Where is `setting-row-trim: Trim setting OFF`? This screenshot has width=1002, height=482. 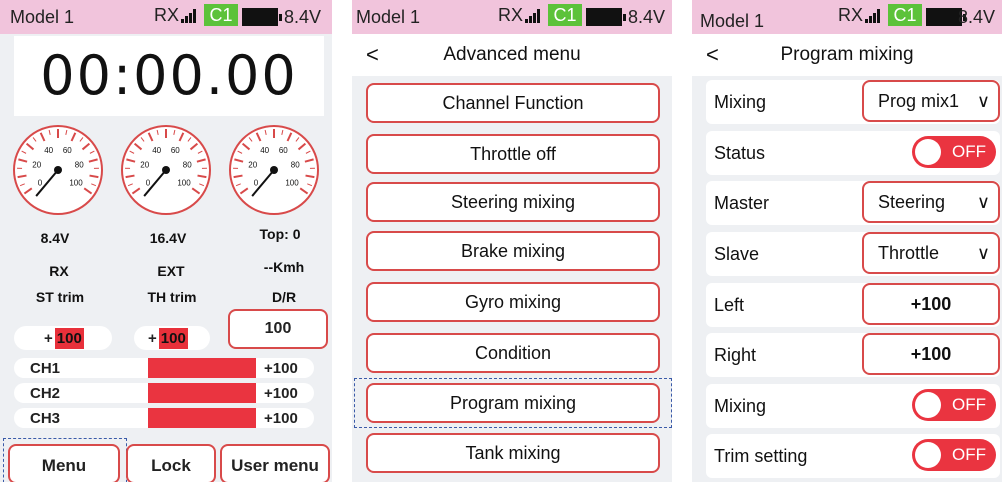
setting-row-trim: Trim setting OFF is located at coordinates (853, 456).